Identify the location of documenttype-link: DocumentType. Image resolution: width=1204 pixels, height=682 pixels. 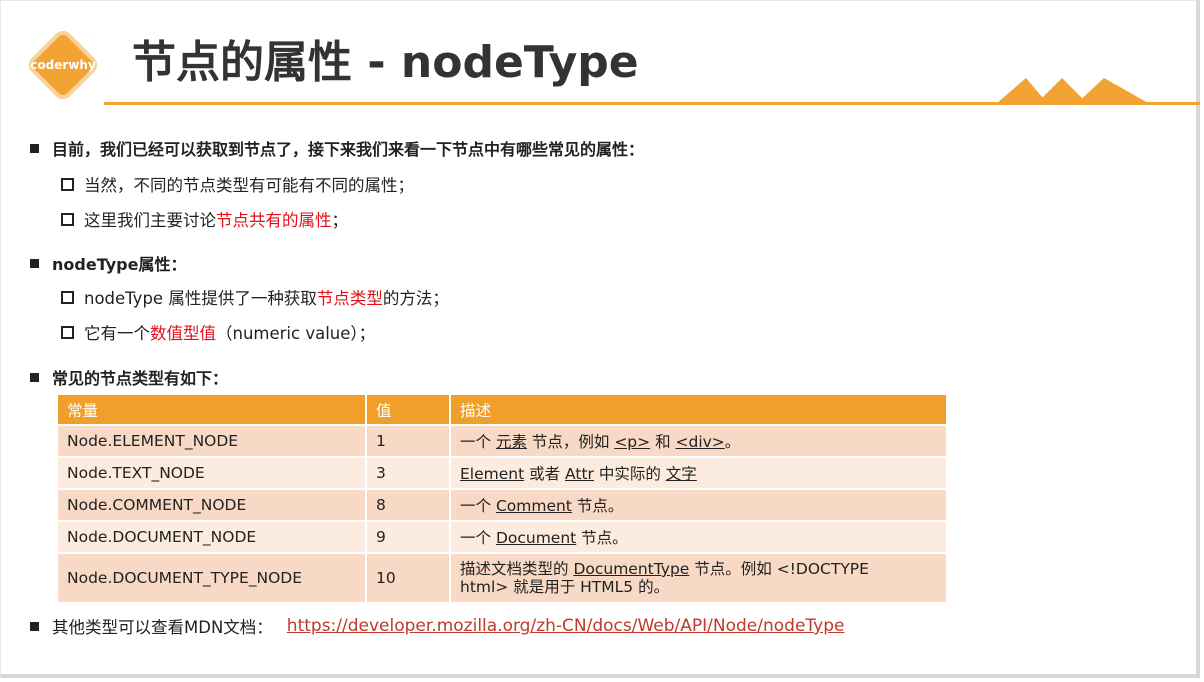
(631, 569).